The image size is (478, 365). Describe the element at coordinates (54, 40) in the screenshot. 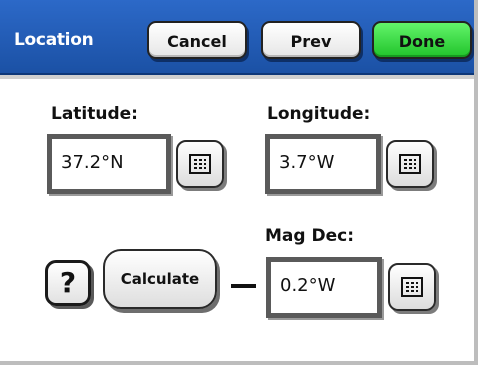

I see `page-title: Location` at that location.